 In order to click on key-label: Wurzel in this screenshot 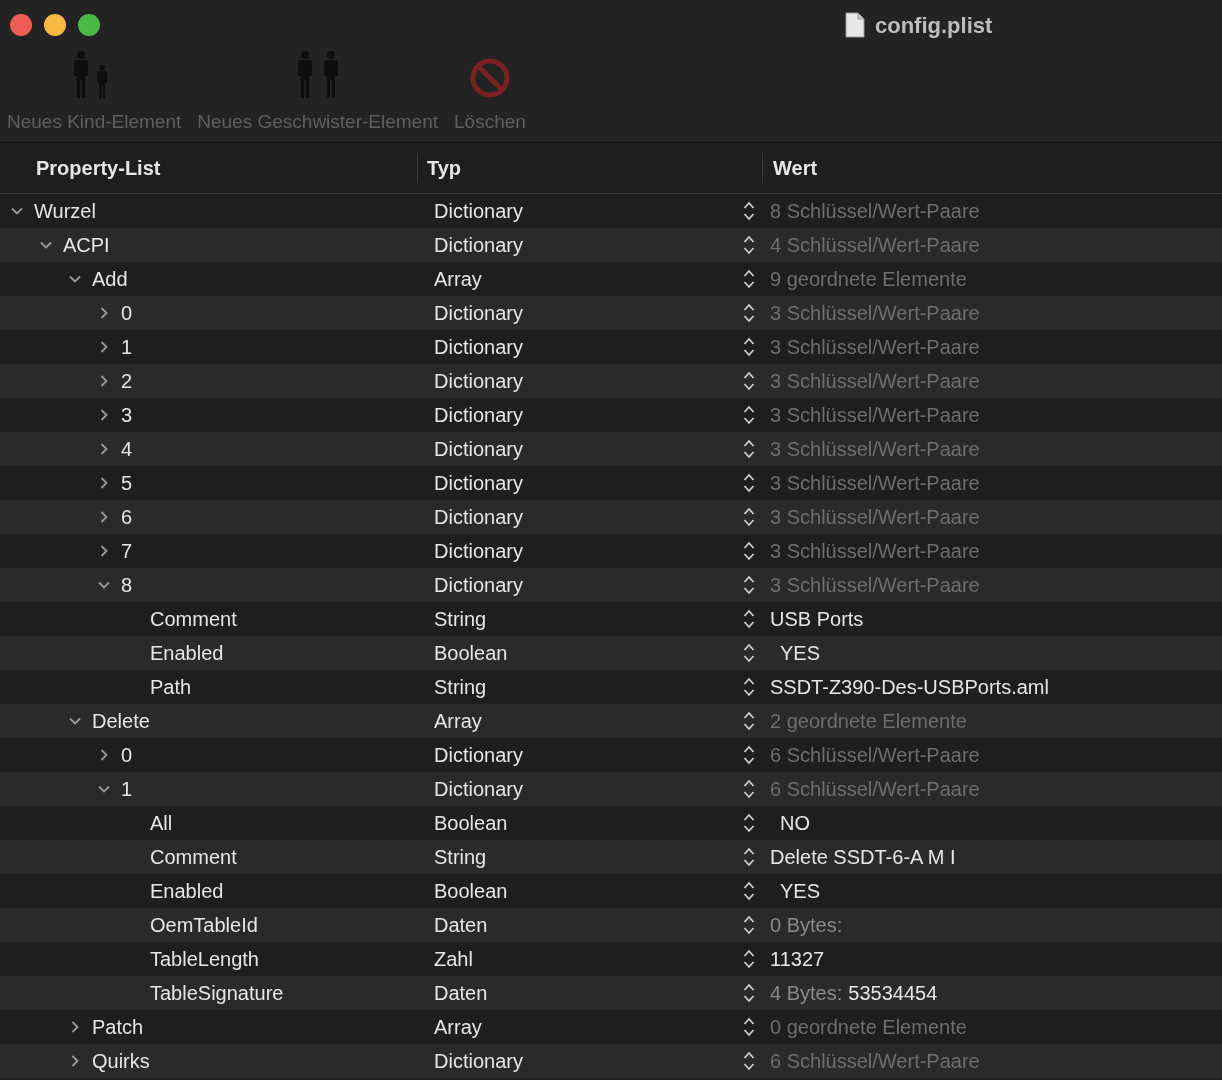, I will do `click(65, 211)`.